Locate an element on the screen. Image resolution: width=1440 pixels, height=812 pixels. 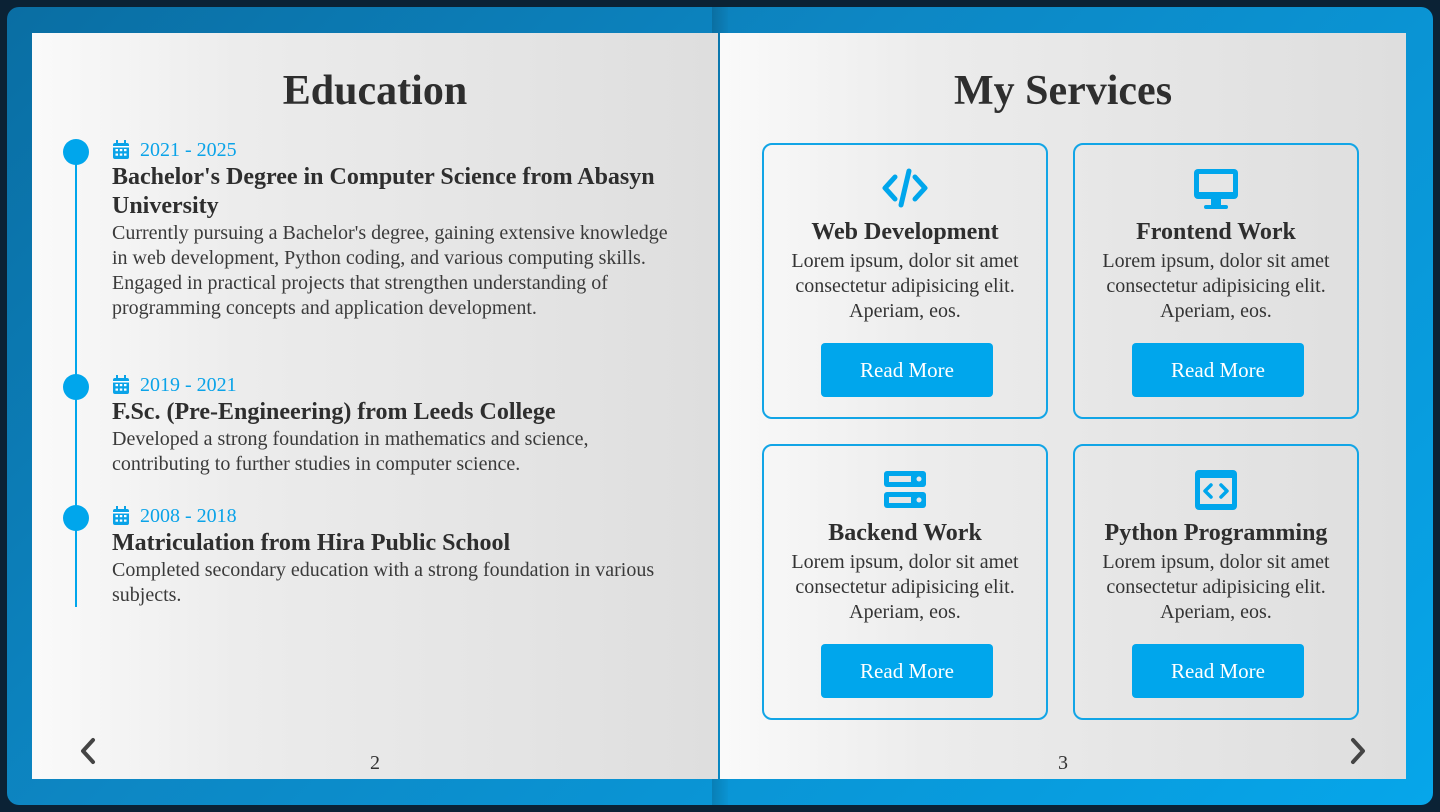
service-title: Frontend Work is located at coordinates (1216, 232).